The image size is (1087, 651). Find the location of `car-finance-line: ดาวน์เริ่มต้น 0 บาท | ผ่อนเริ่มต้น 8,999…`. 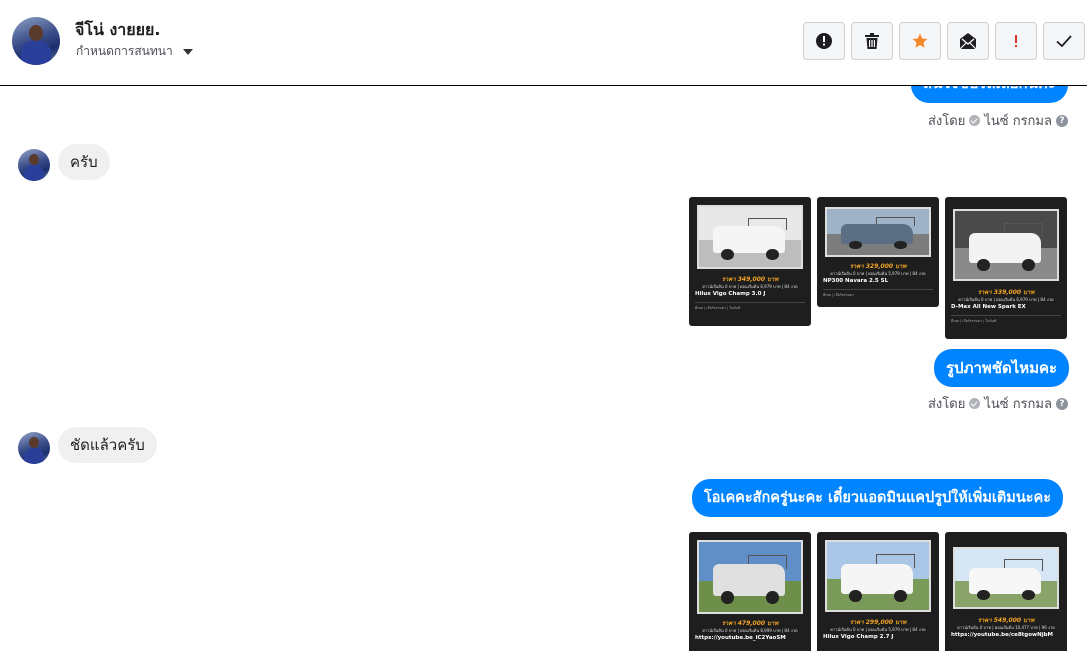

car-finance-line: ดาวน์เริ่มต้น 0 บาท | ผ่อนเริ่มต้น 8,999… is located at coordinates (750, 630).